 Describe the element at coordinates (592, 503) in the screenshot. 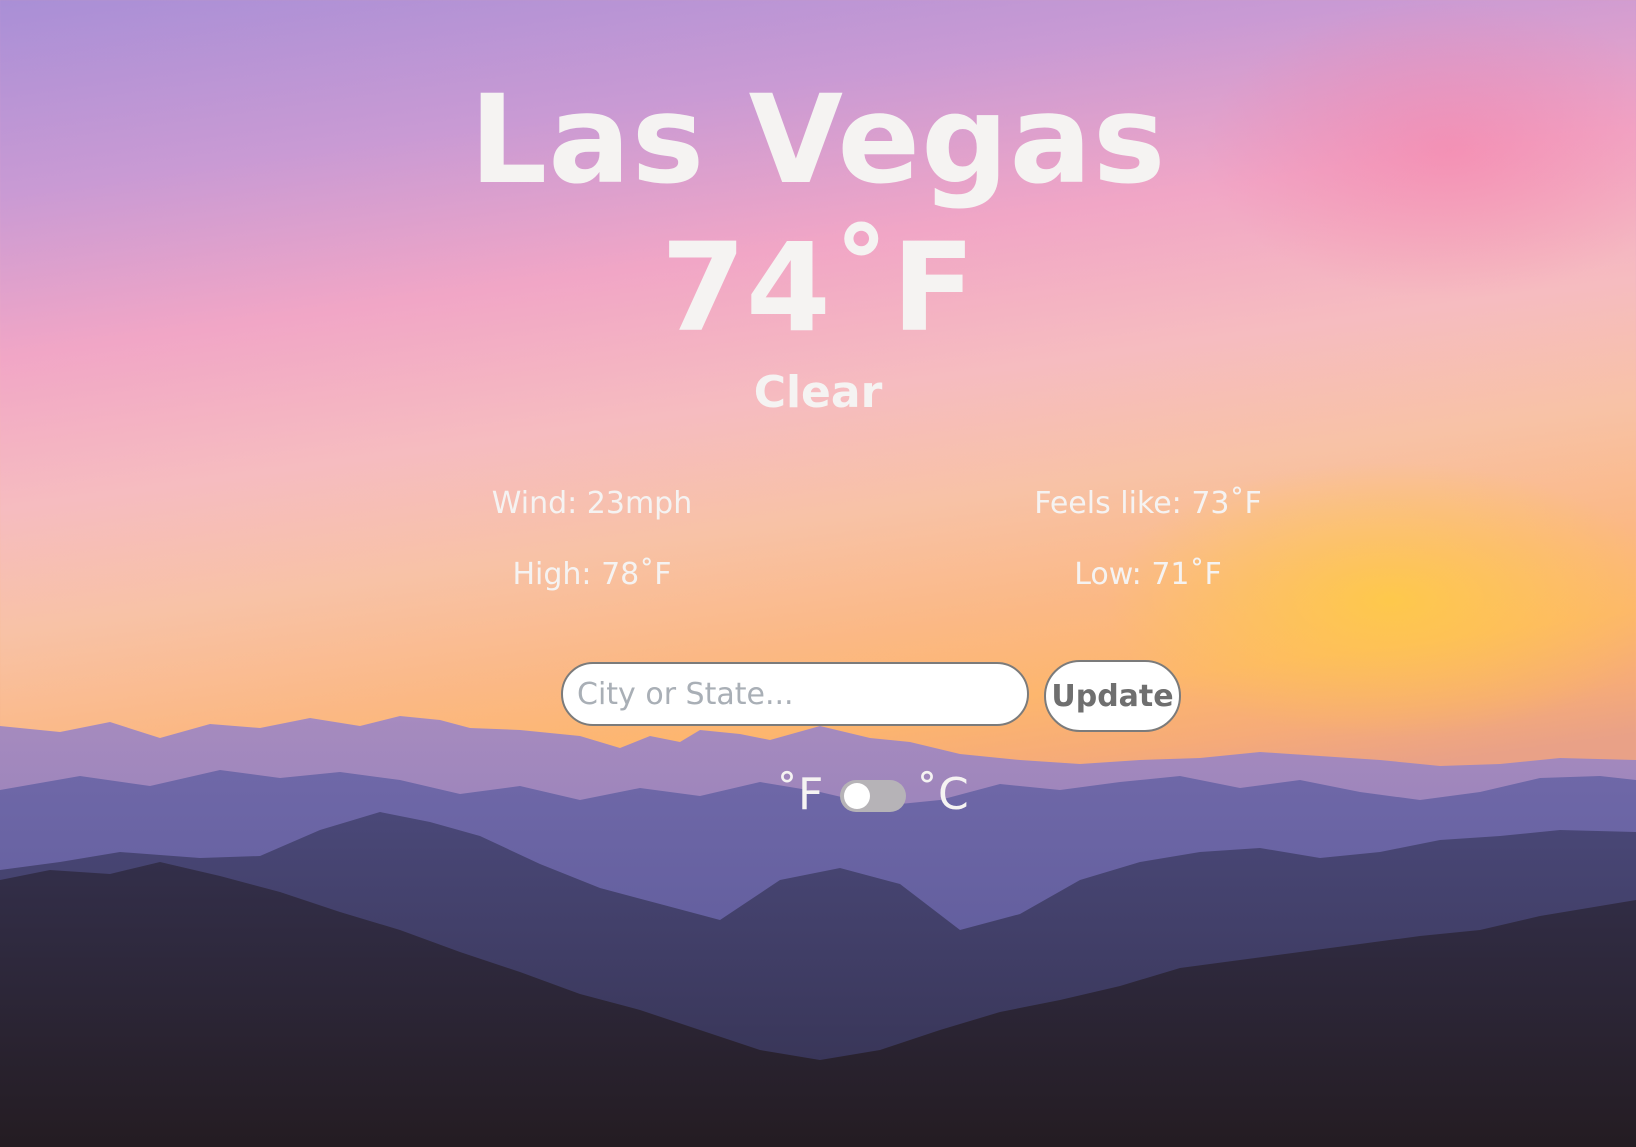

I see `wind-speed: Wind: 23mph` at that location.